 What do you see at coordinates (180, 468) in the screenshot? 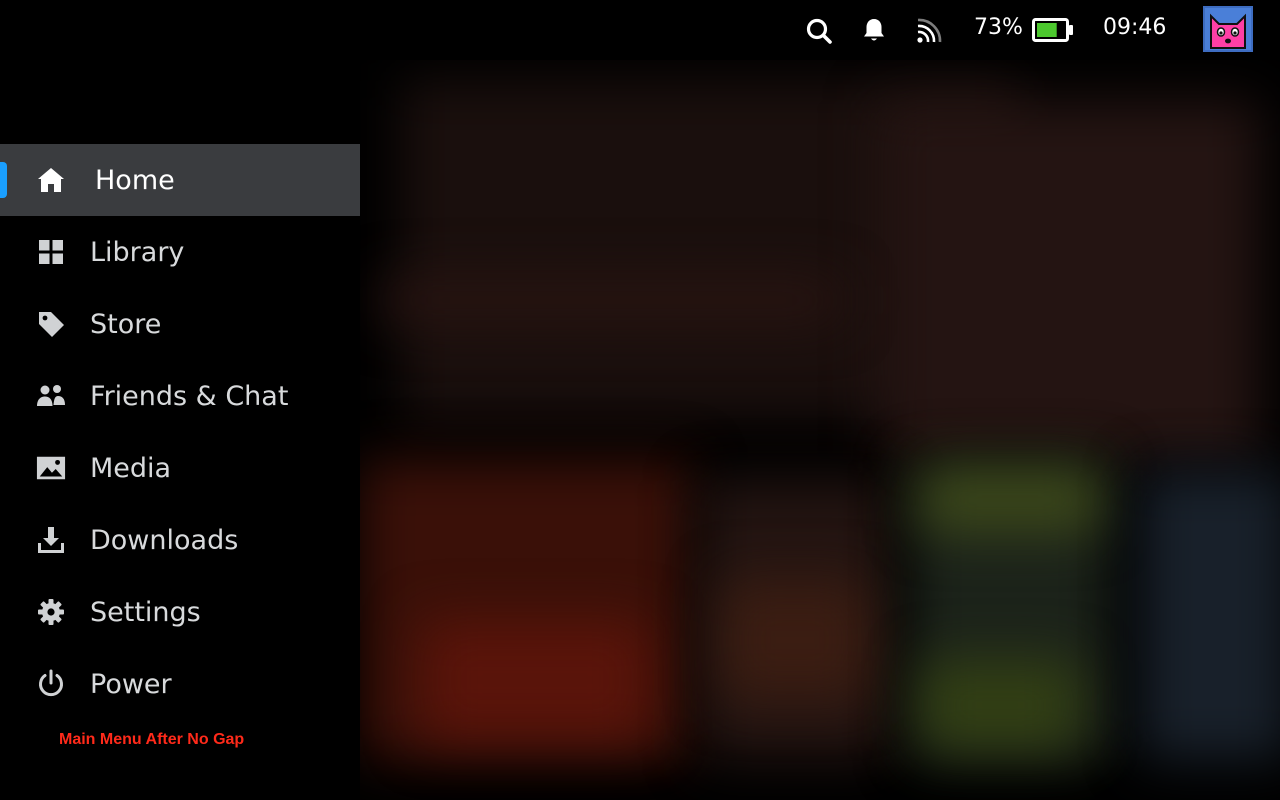
I see `menu-item-media: Media` at bounding box center [180, 468].